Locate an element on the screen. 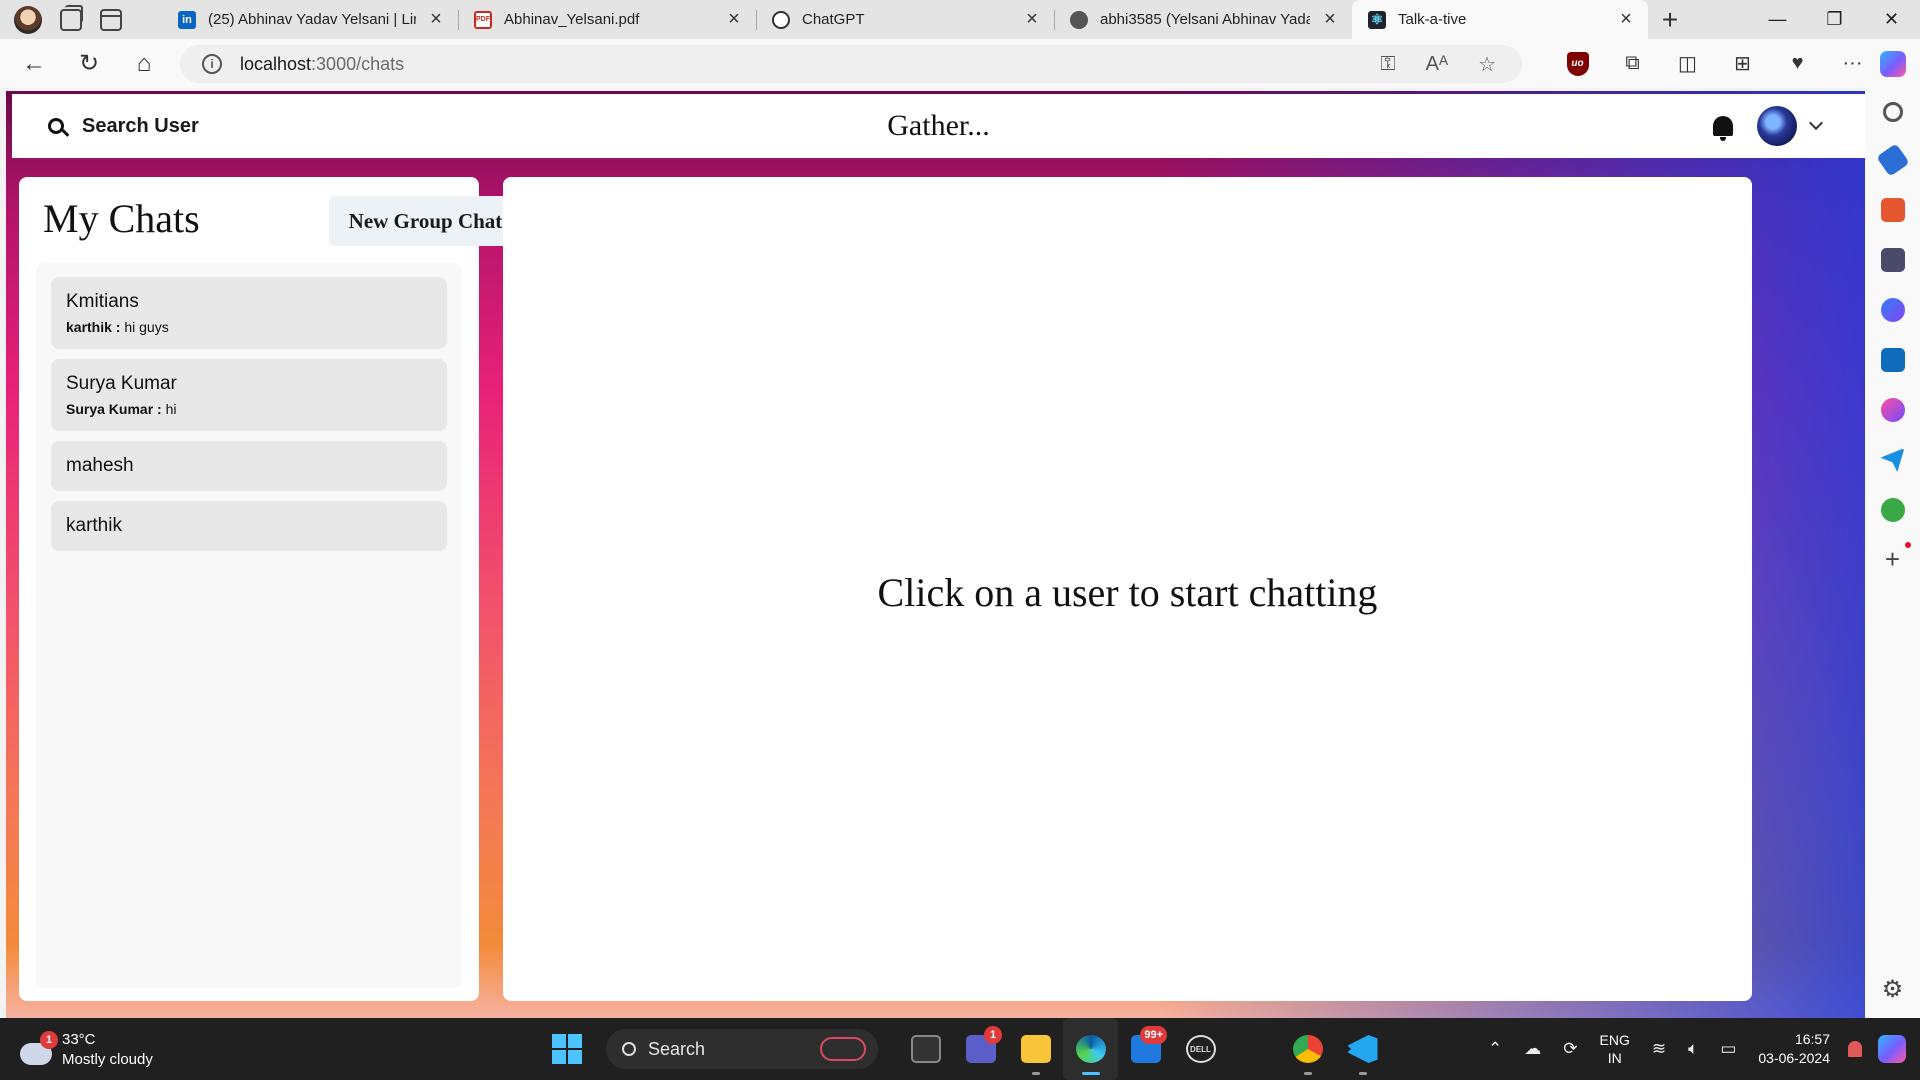  search-user-label: Search User is located at coordinates (140, 125).